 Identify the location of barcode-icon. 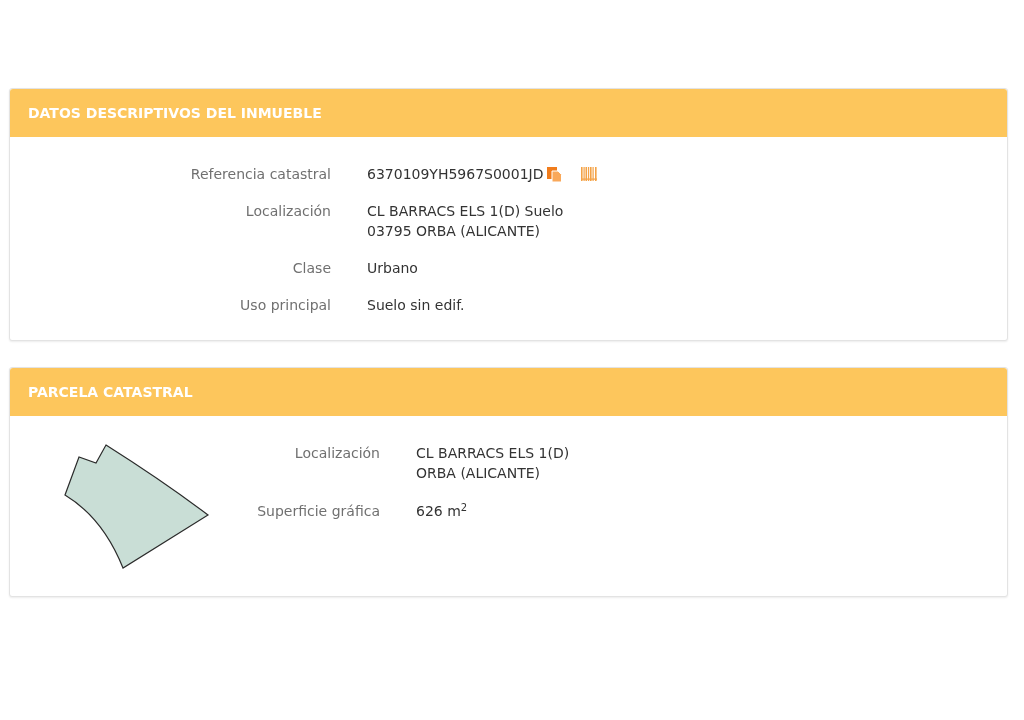
(589, 174).